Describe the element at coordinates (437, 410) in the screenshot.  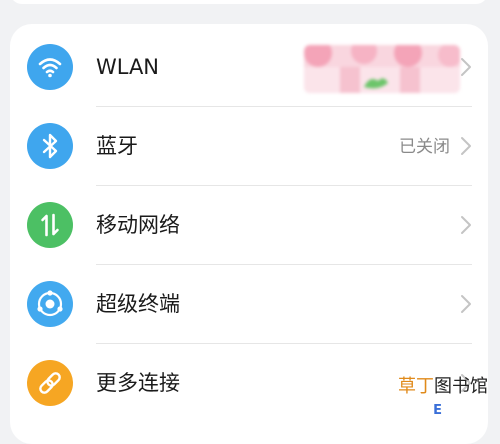
I see `watermark-logo: E` at that location.